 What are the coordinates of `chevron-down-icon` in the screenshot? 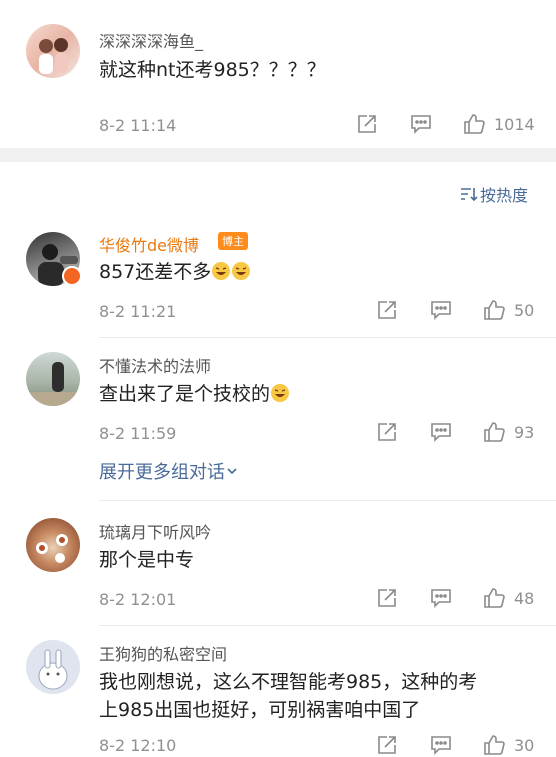 It's located at (232, 471).